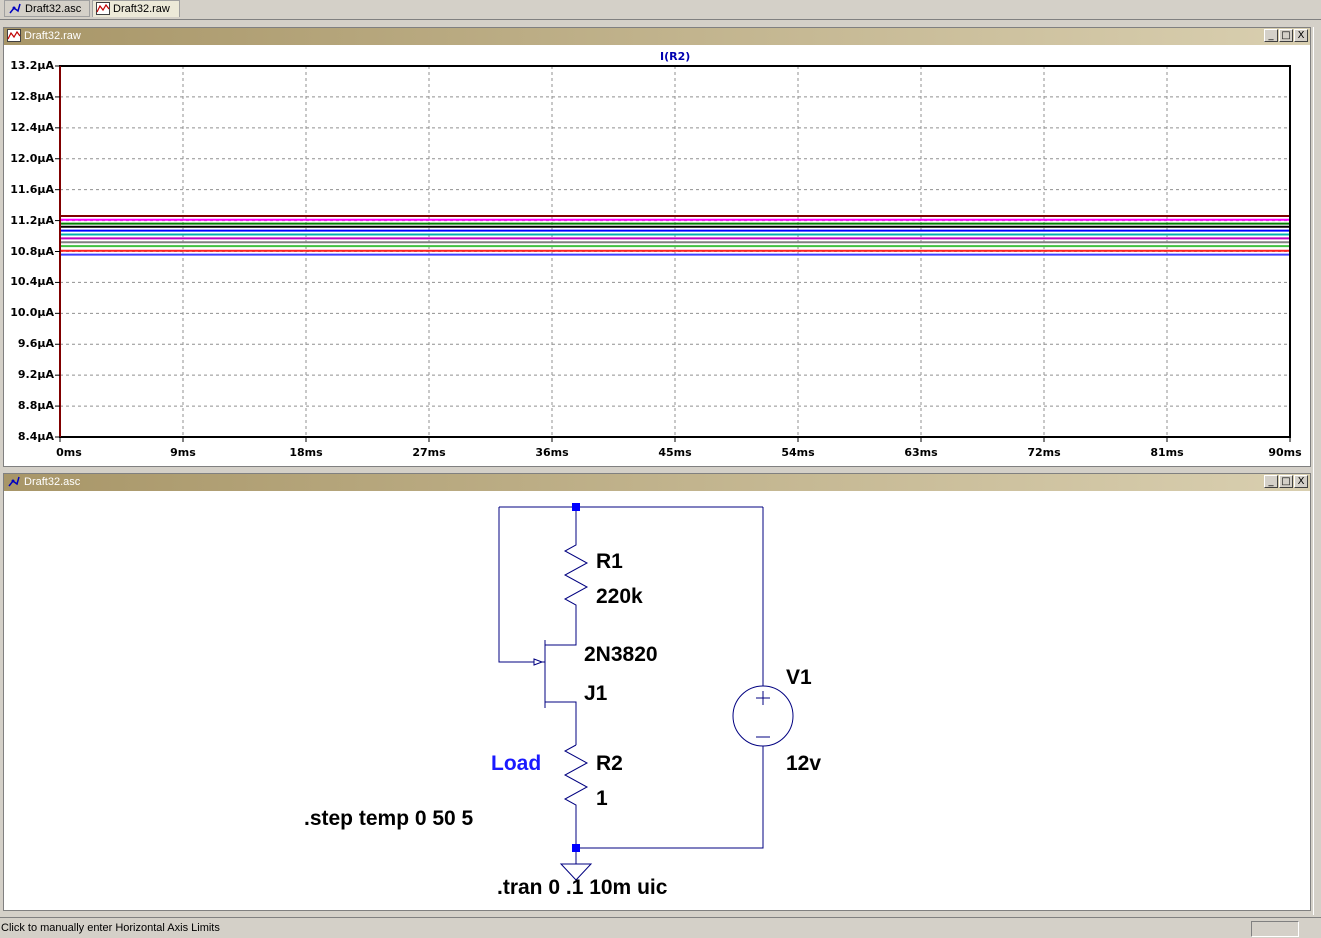 The height and width of the screenshot is (938, 1321). I want to click on jfet-gate-arrow, so click(538, 662).